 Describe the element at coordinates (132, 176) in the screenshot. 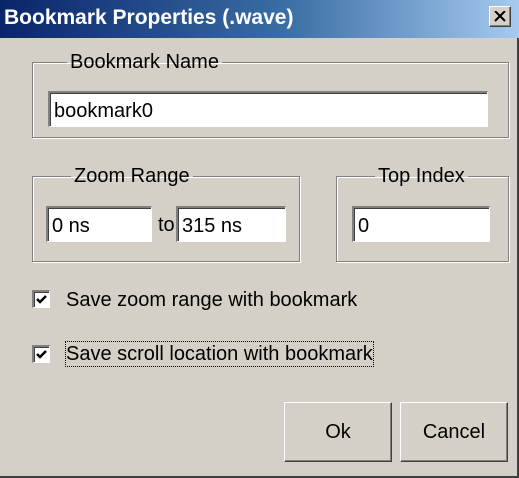

I see `zoom-range-legend: Zoom Range` at that location.